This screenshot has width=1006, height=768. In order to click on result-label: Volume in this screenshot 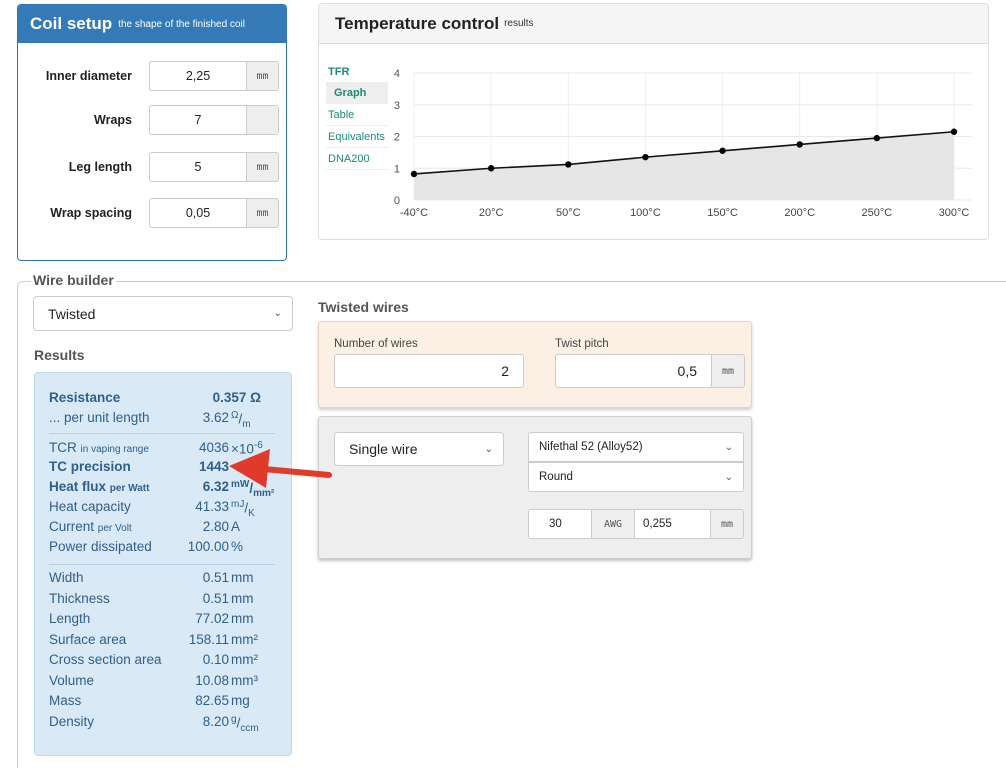, I will do `click(72, 680)`.